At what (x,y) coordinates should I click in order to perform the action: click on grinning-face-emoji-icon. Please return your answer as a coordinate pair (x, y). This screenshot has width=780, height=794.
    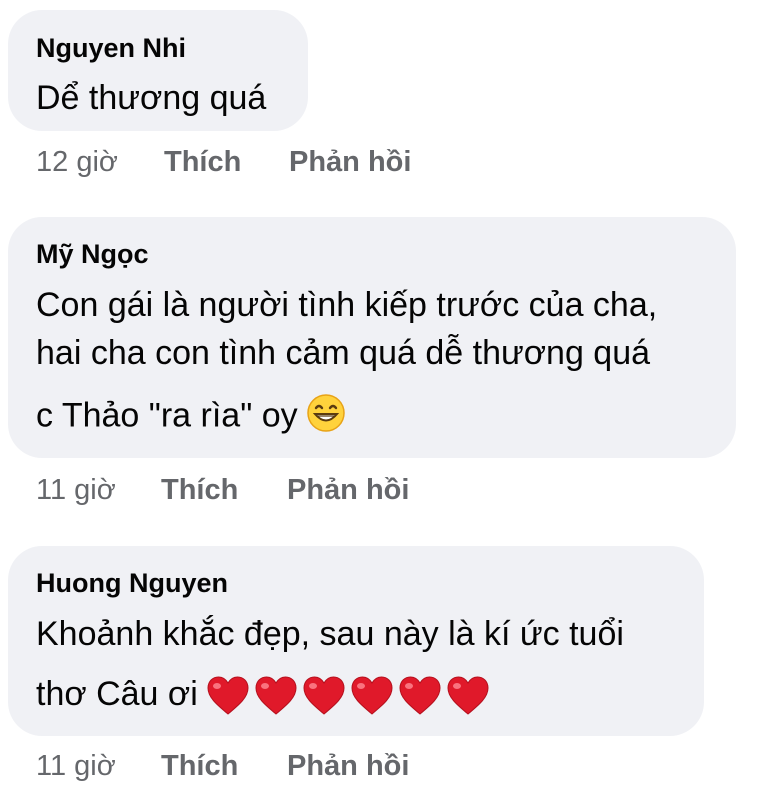
    Looking at the image, I should click on (326, 417).